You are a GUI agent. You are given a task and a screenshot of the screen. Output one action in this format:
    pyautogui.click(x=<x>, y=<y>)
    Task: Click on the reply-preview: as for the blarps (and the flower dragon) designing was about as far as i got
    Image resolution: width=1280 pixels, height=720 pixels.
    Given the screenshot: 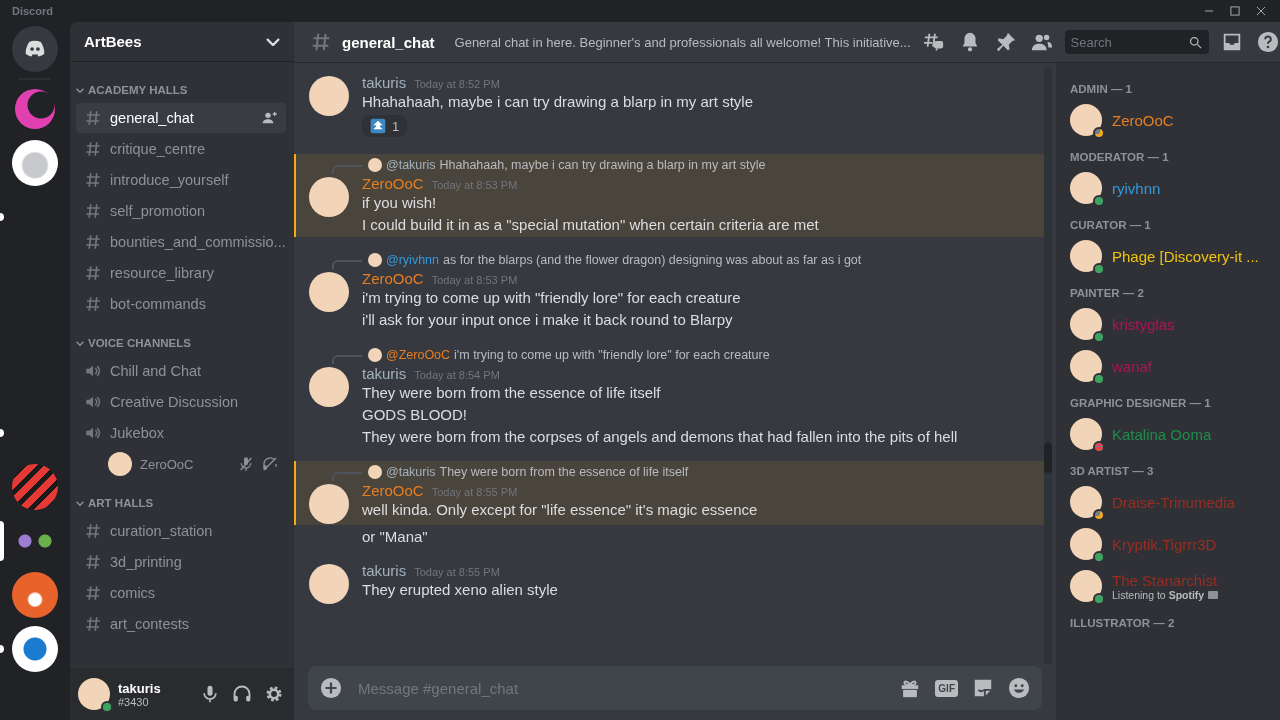 What is the action you would take?
    pyautogui.click(x=652, y=260)
    